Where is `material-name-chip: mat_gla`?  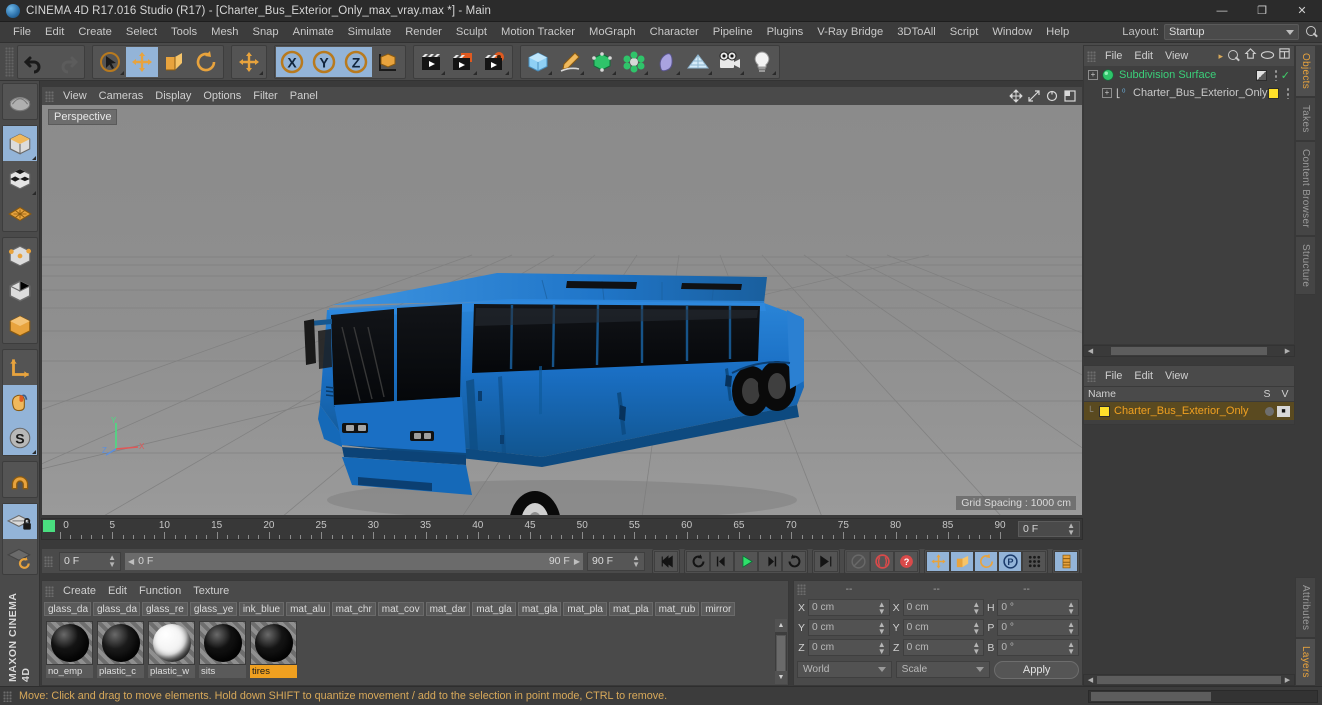 material-name-chip: mat_gla is located at coordinates (494, 609).